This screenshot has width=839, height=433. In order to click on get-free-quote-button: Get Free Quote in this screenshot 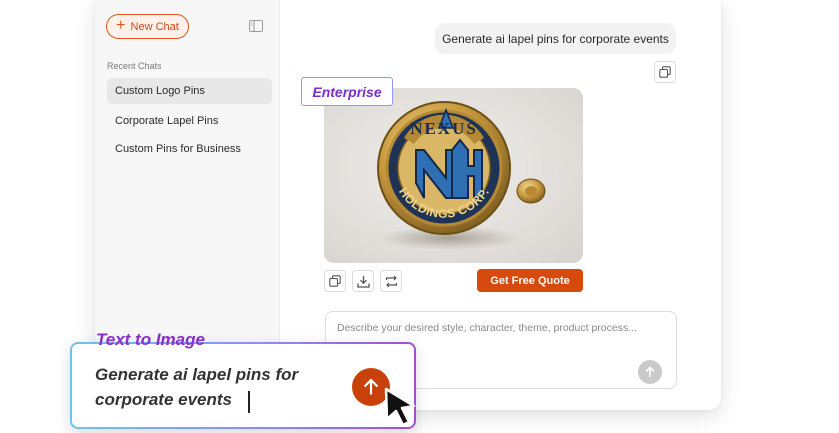, I will do `click(530, 280)`.